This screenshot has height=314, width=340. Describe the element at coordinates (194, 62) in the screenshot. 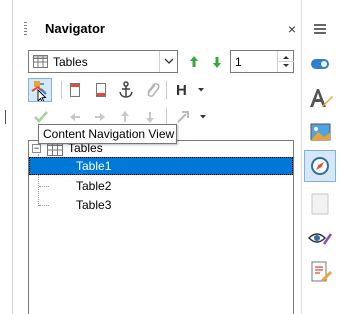

I see `arrow-up-green-icon` at that location.